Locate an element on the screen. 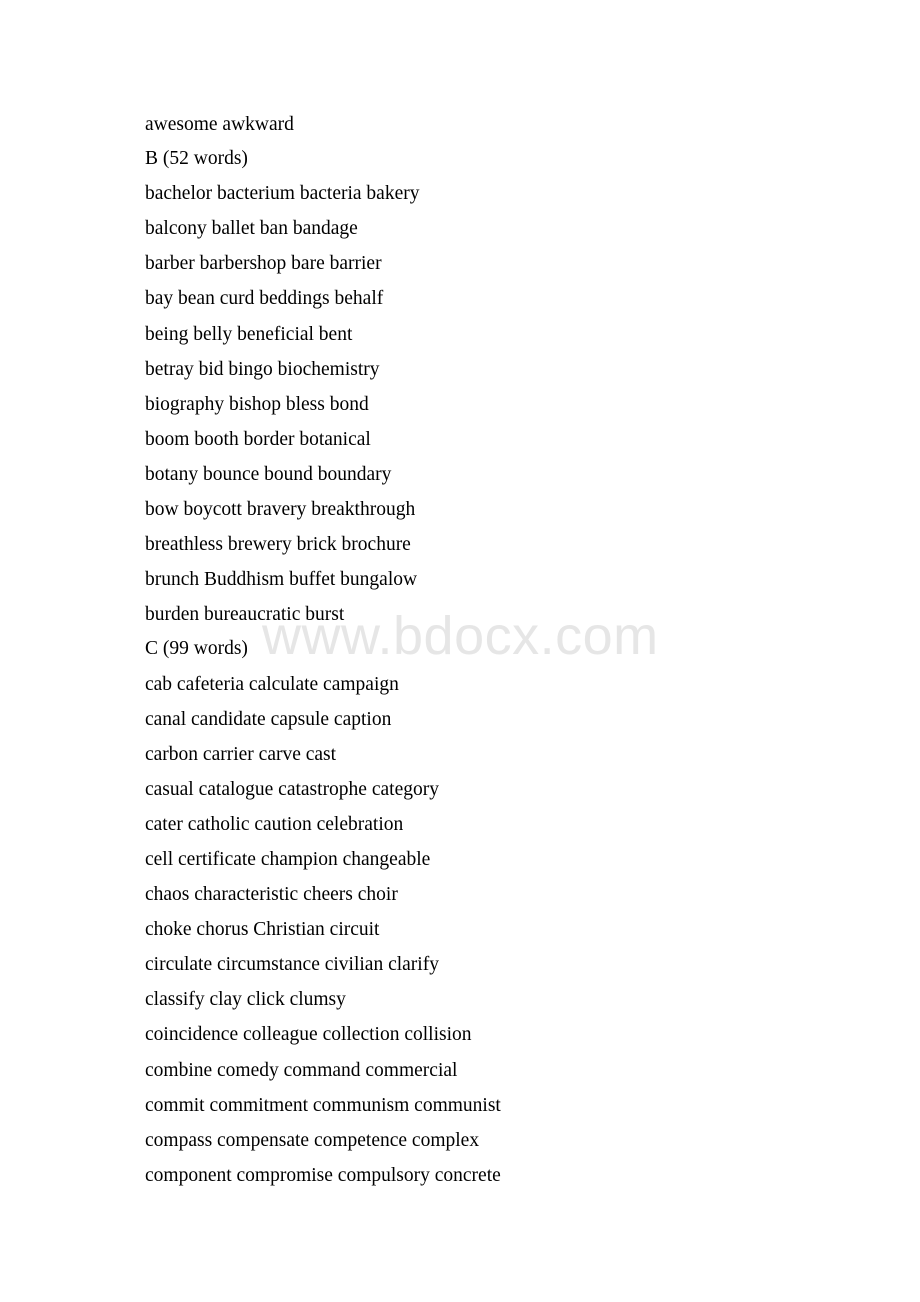  word-line: casual catalogue catastrophe category is located at coordinates (292, 789).